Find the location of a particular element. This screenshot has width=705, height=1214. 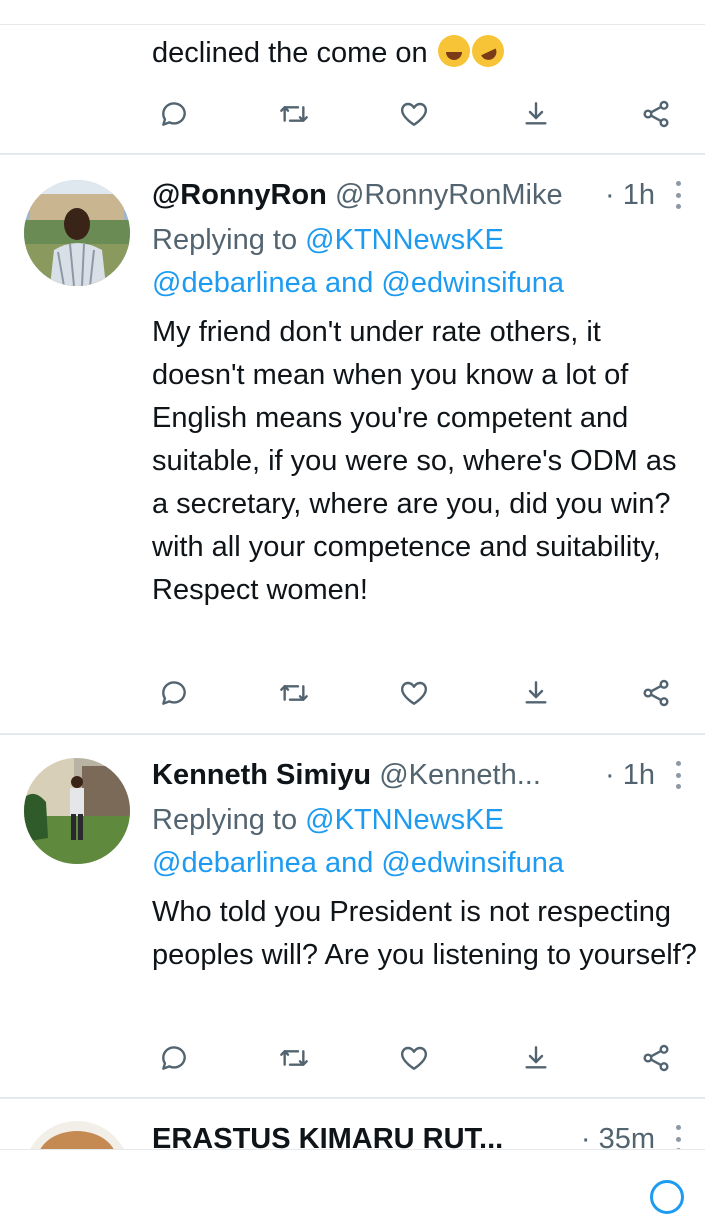

face-with-tears-of-joy-icon is located at coordinates (453, 51).